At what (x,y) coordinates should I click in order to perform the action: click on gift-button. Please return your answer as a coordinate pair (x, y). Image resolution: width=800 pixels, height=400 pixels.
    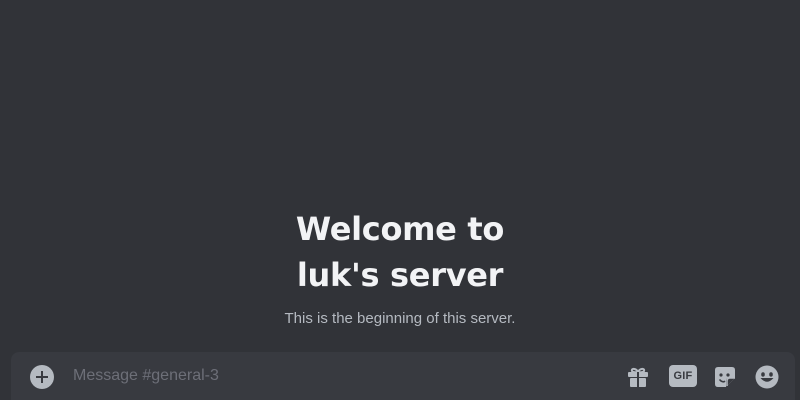
    Looking at the image, I should click on (638, 377).